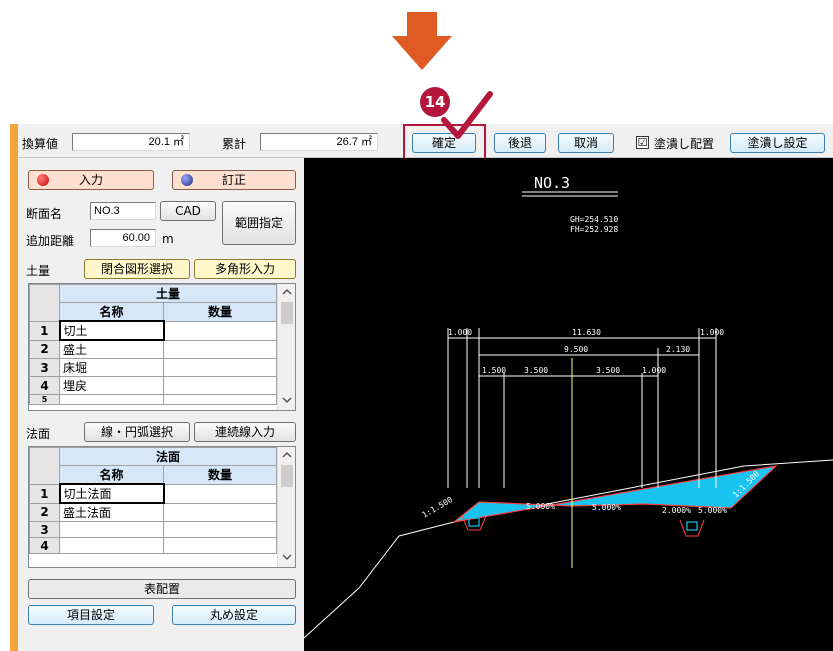 The width and height of the screenshot is (833, 651). I want to click on add-distance-unit: m, so click(168, 239).